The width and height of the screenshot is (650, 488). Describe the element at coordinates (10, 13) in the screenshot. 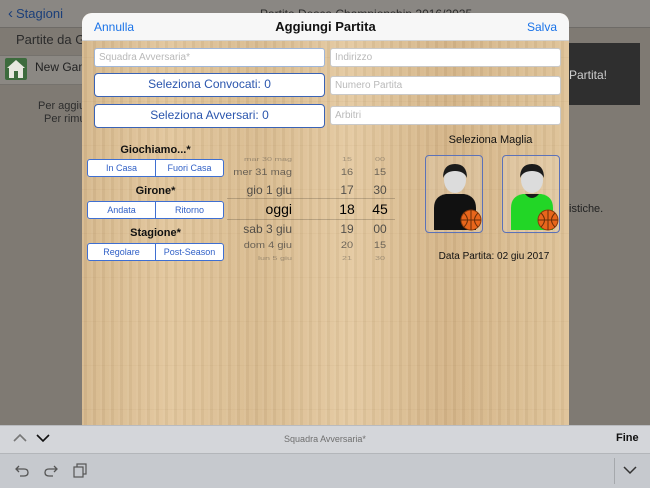

I see `chevron-left-icon: ‹` at that location.